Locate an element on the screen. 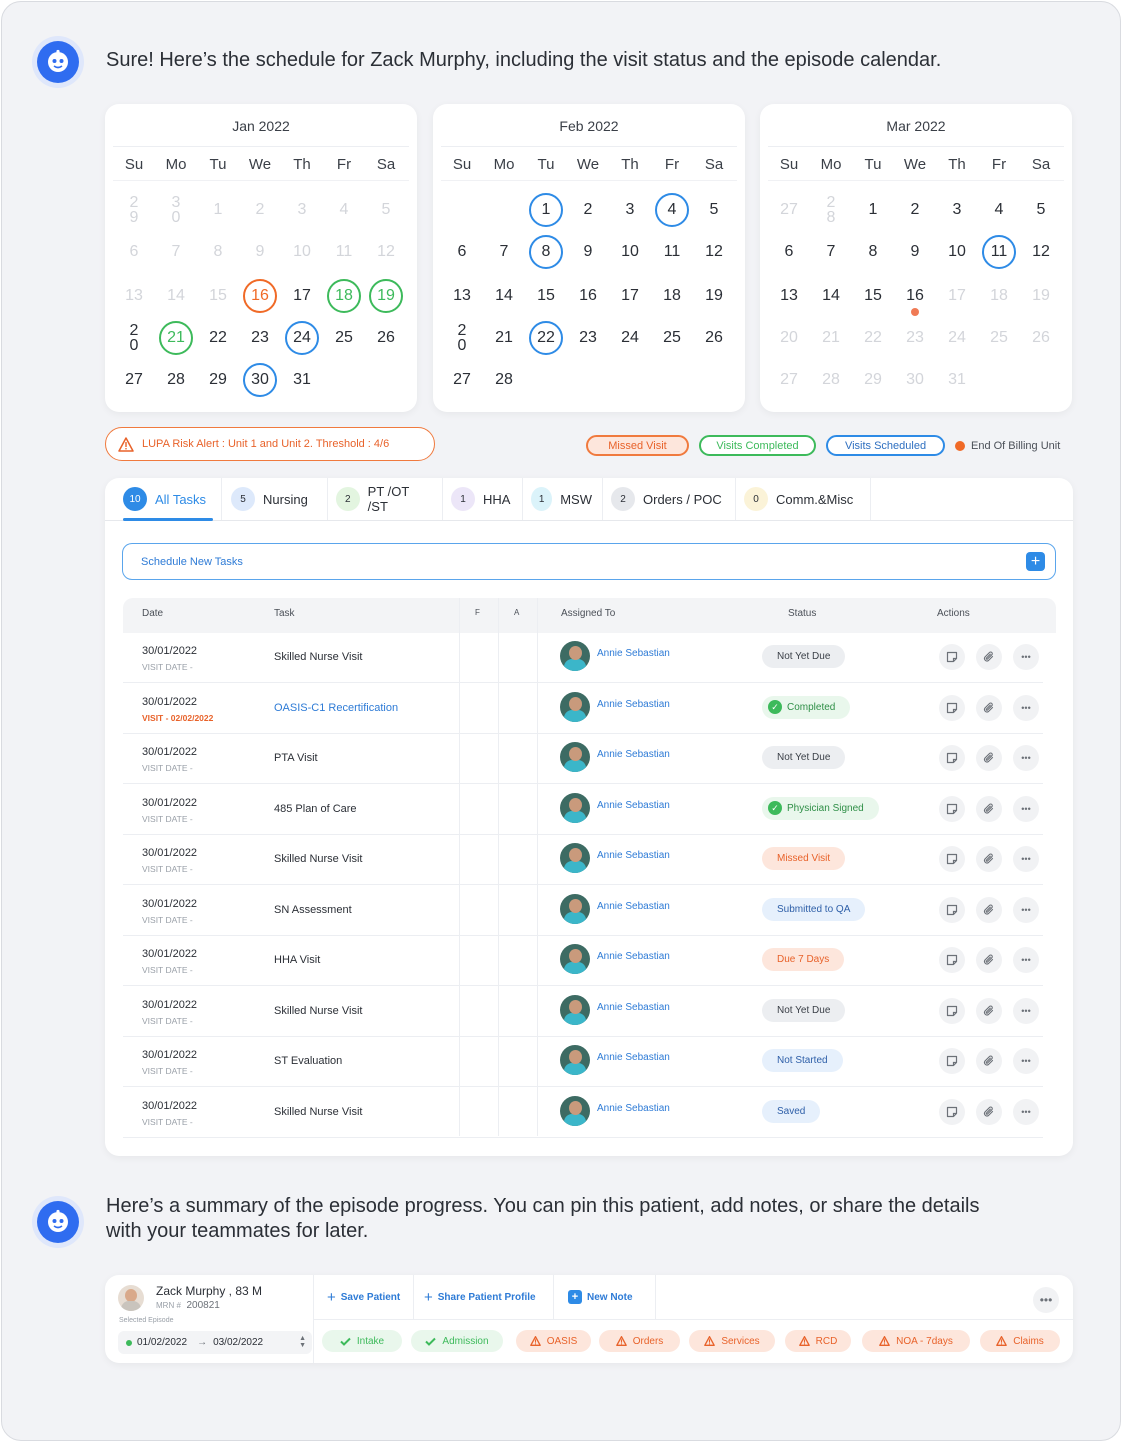  calendar-day: 21 is located at coordinates (504, 338).